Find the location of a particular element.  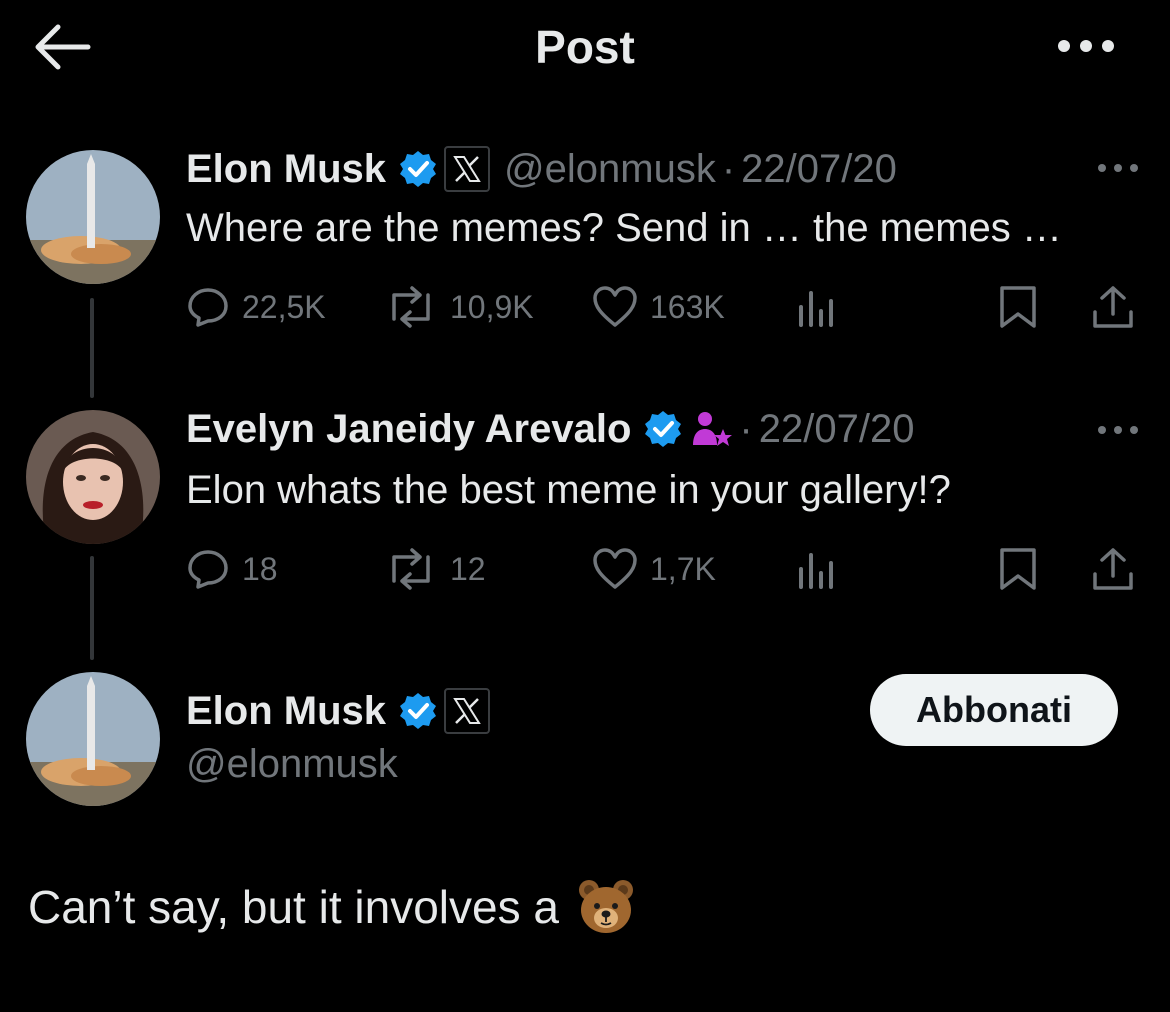

post-actions: 18 12 1,7K is located at coordinates (666, 569).